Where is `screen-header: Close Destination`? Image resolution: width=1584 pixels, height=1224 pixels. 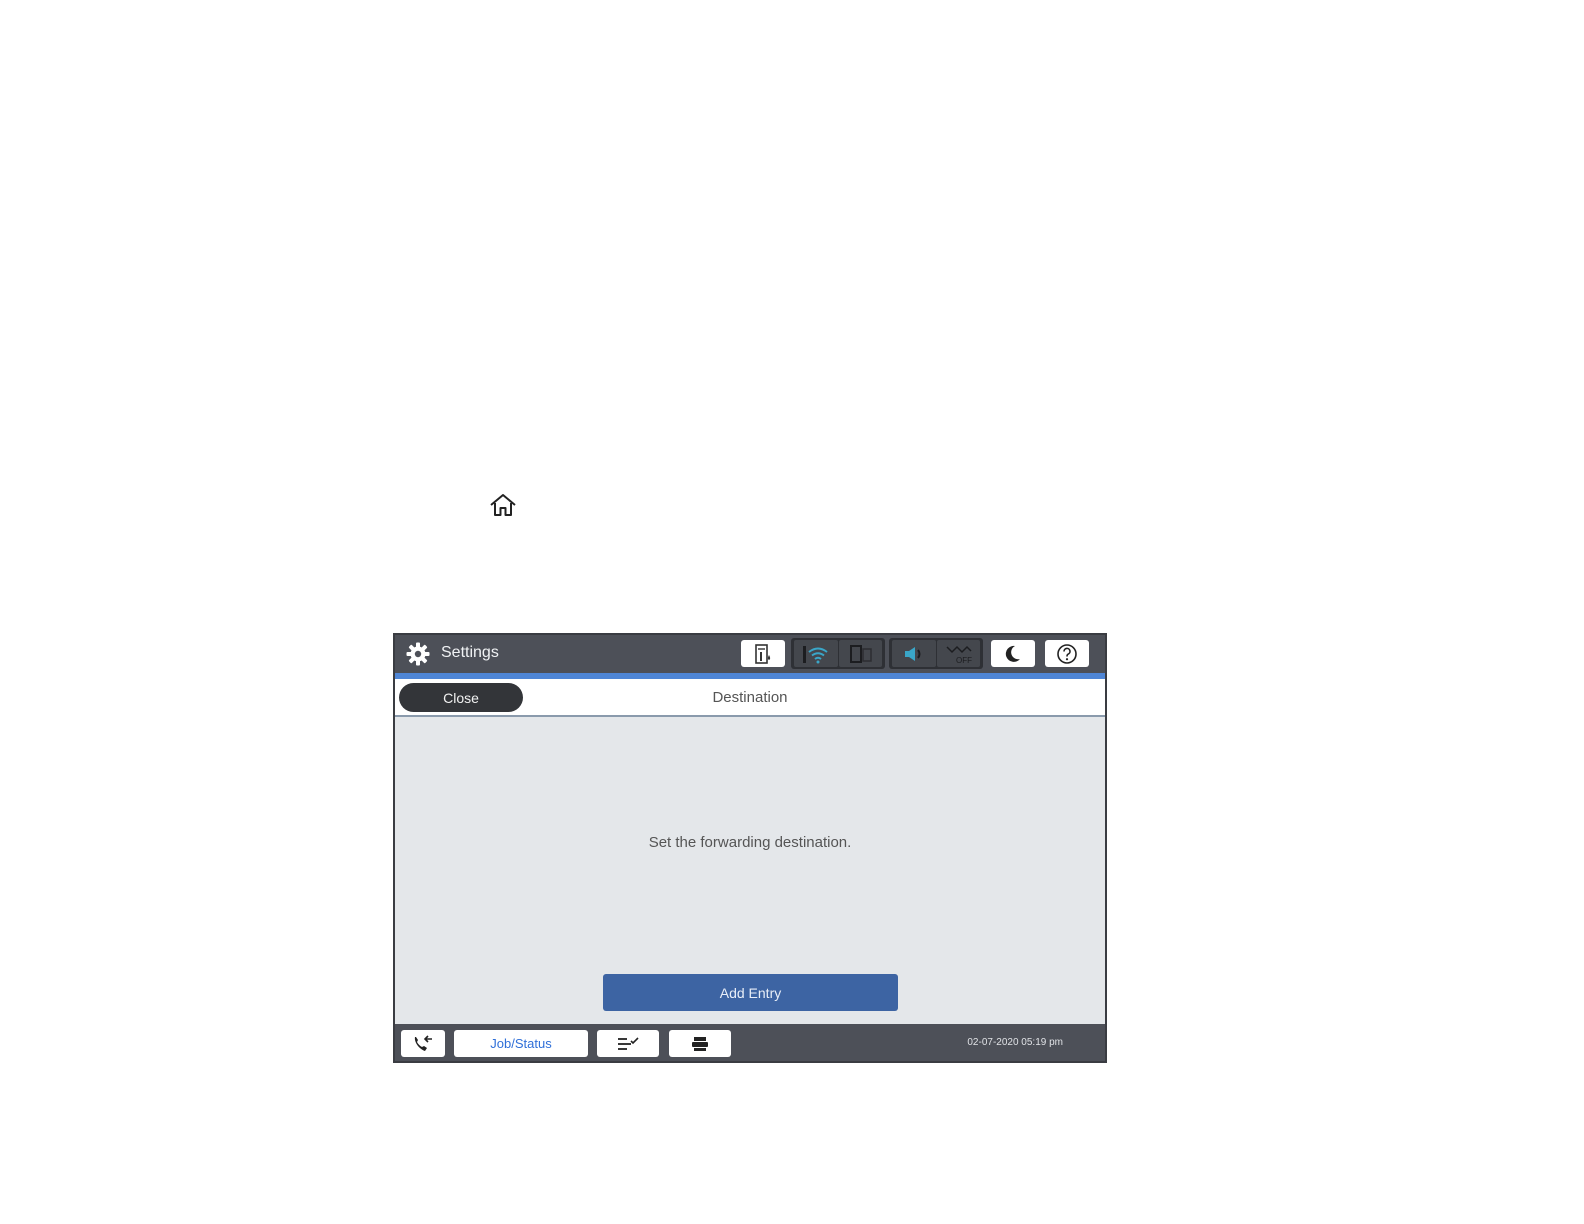 screen-header: Close Destination is located at coordinates (750, 698).